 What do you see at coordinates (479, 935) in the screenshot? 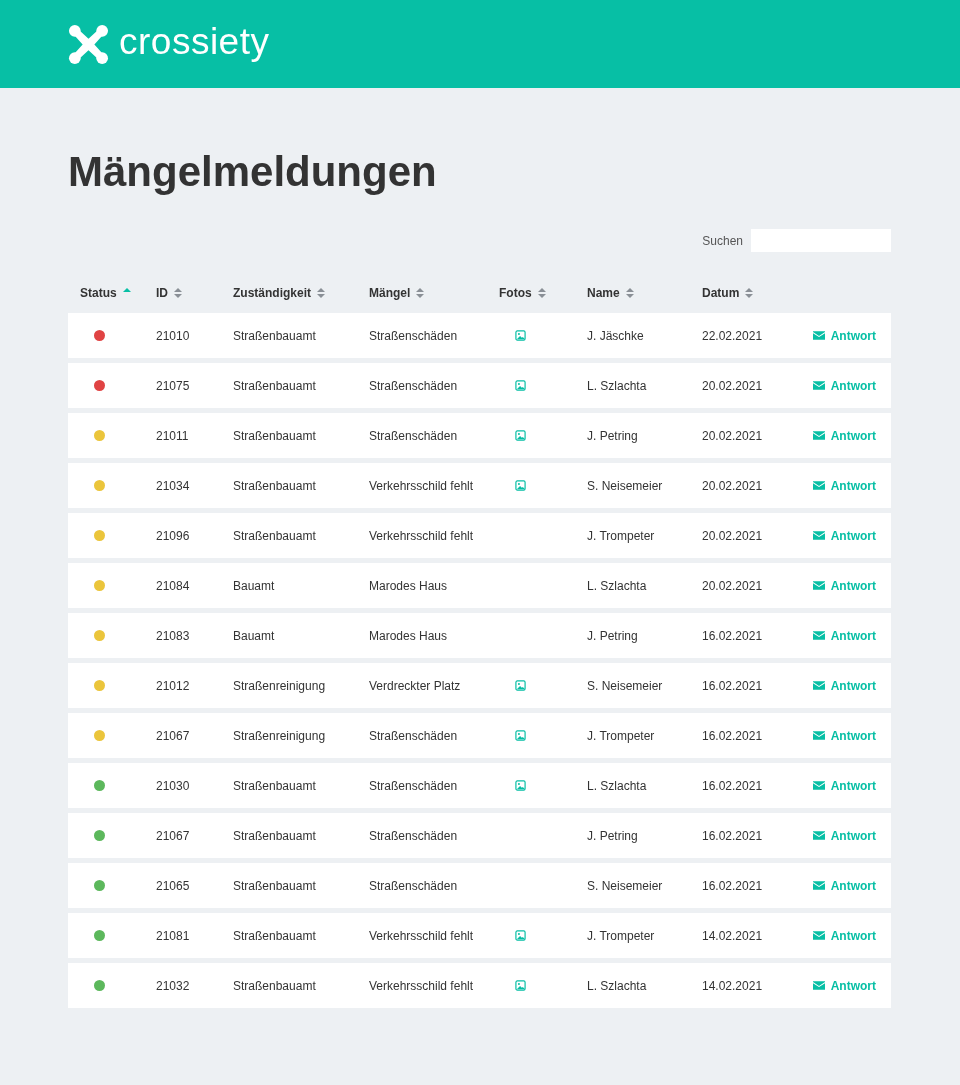
I see `table-row: 21081 Straßenbauamt Verkehrsschild fehlt J. Trompeter 14.02.2021 Antwort` at bounding box center [479, 935].